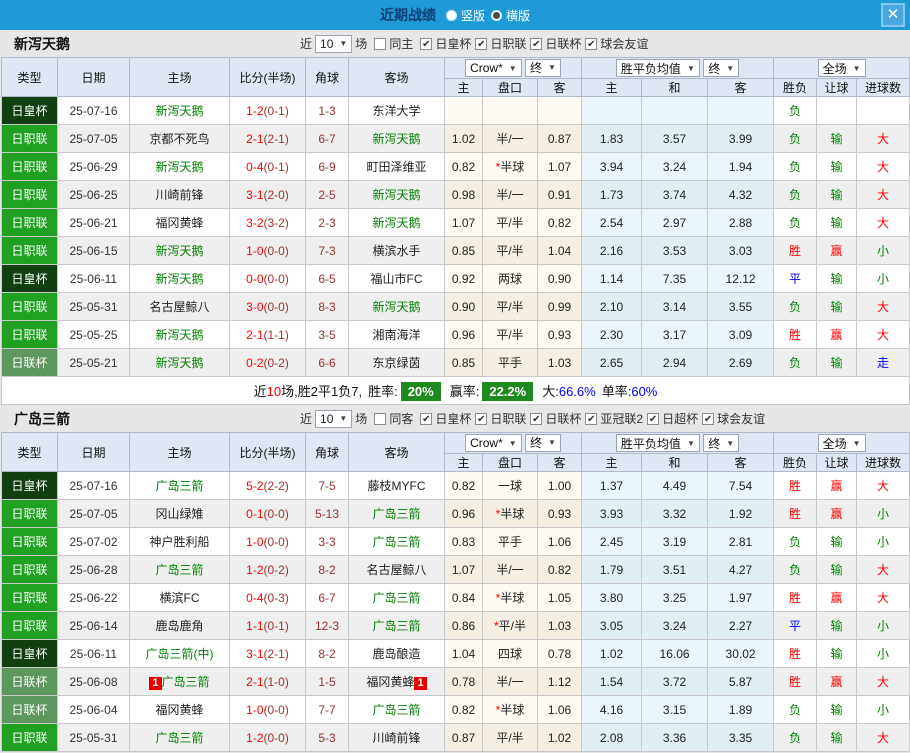  Describe the element at coordinates (396, 251) in the screenshot. I see `team-name-link: 横滨水手` at that location.